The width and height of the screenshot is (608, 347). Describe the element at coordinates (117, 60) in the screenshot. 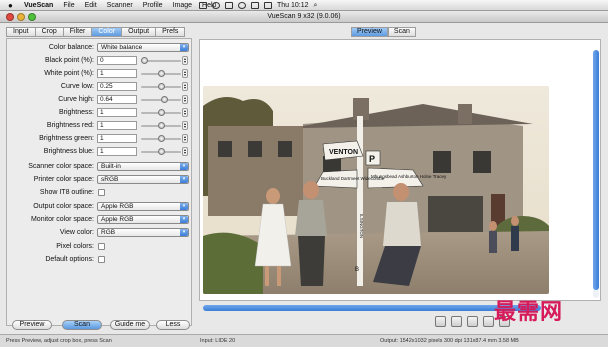

I see `black-point-field: 0` at that location.